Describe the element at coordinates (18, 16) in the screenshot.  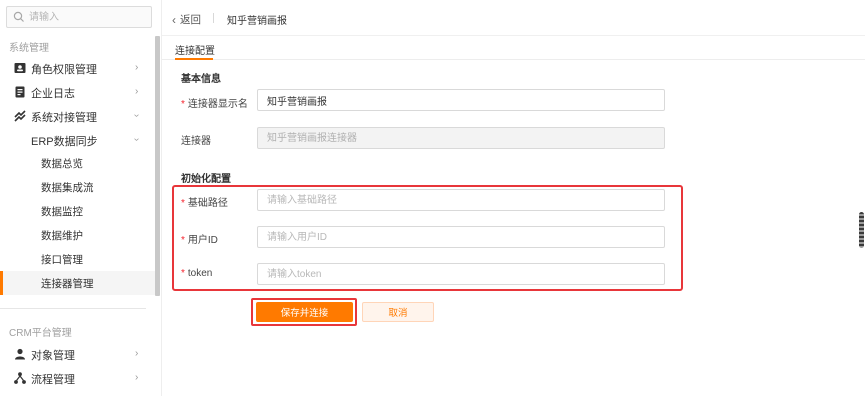
I see `search-icon` at that location.